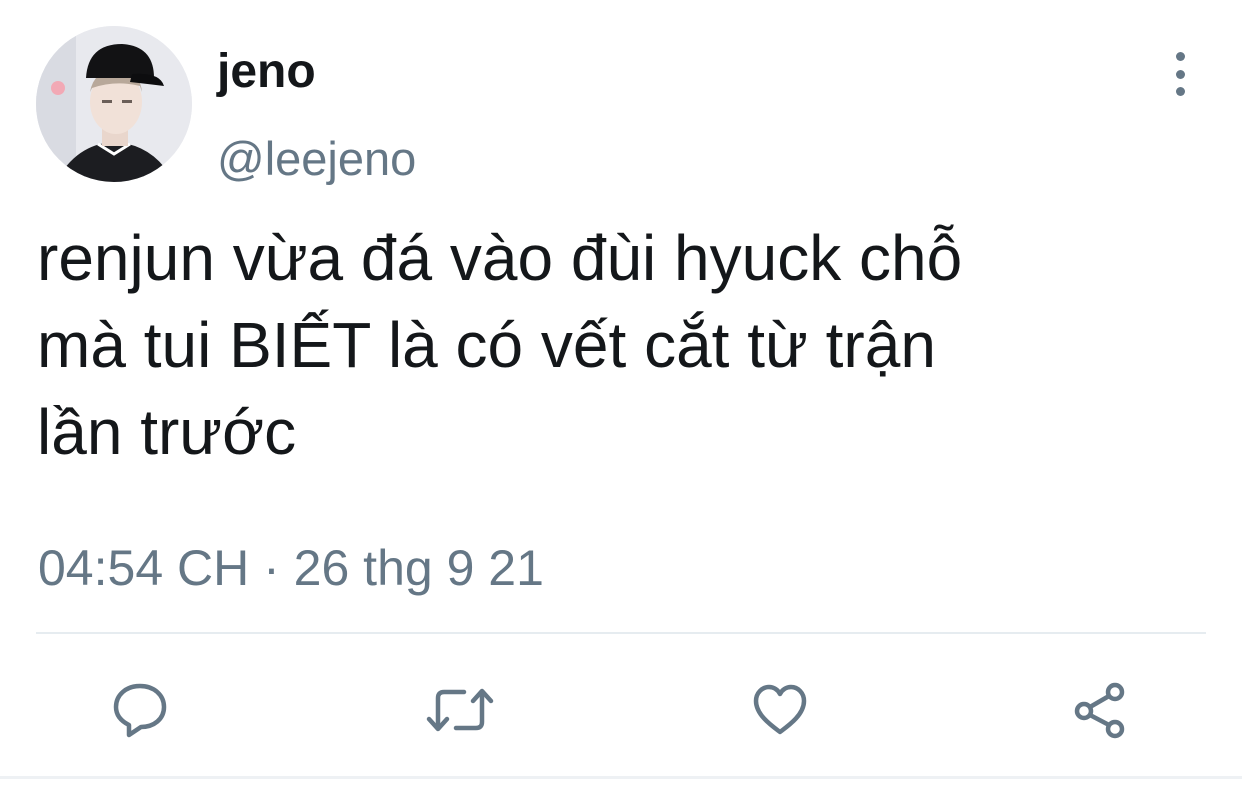 The width and height of the screenshot is (1242, 798). I want to click on avatar-image, so click(114, 104).